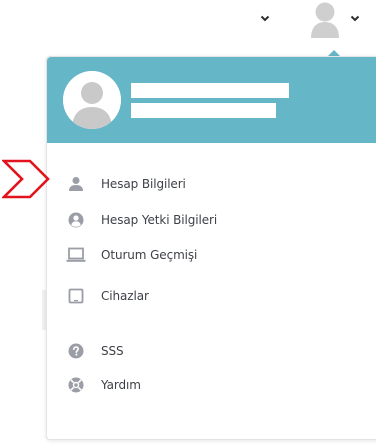  Describe the element at coordinates (210, 90) in the screenshot. I see `profile-name-redacted` at that location.